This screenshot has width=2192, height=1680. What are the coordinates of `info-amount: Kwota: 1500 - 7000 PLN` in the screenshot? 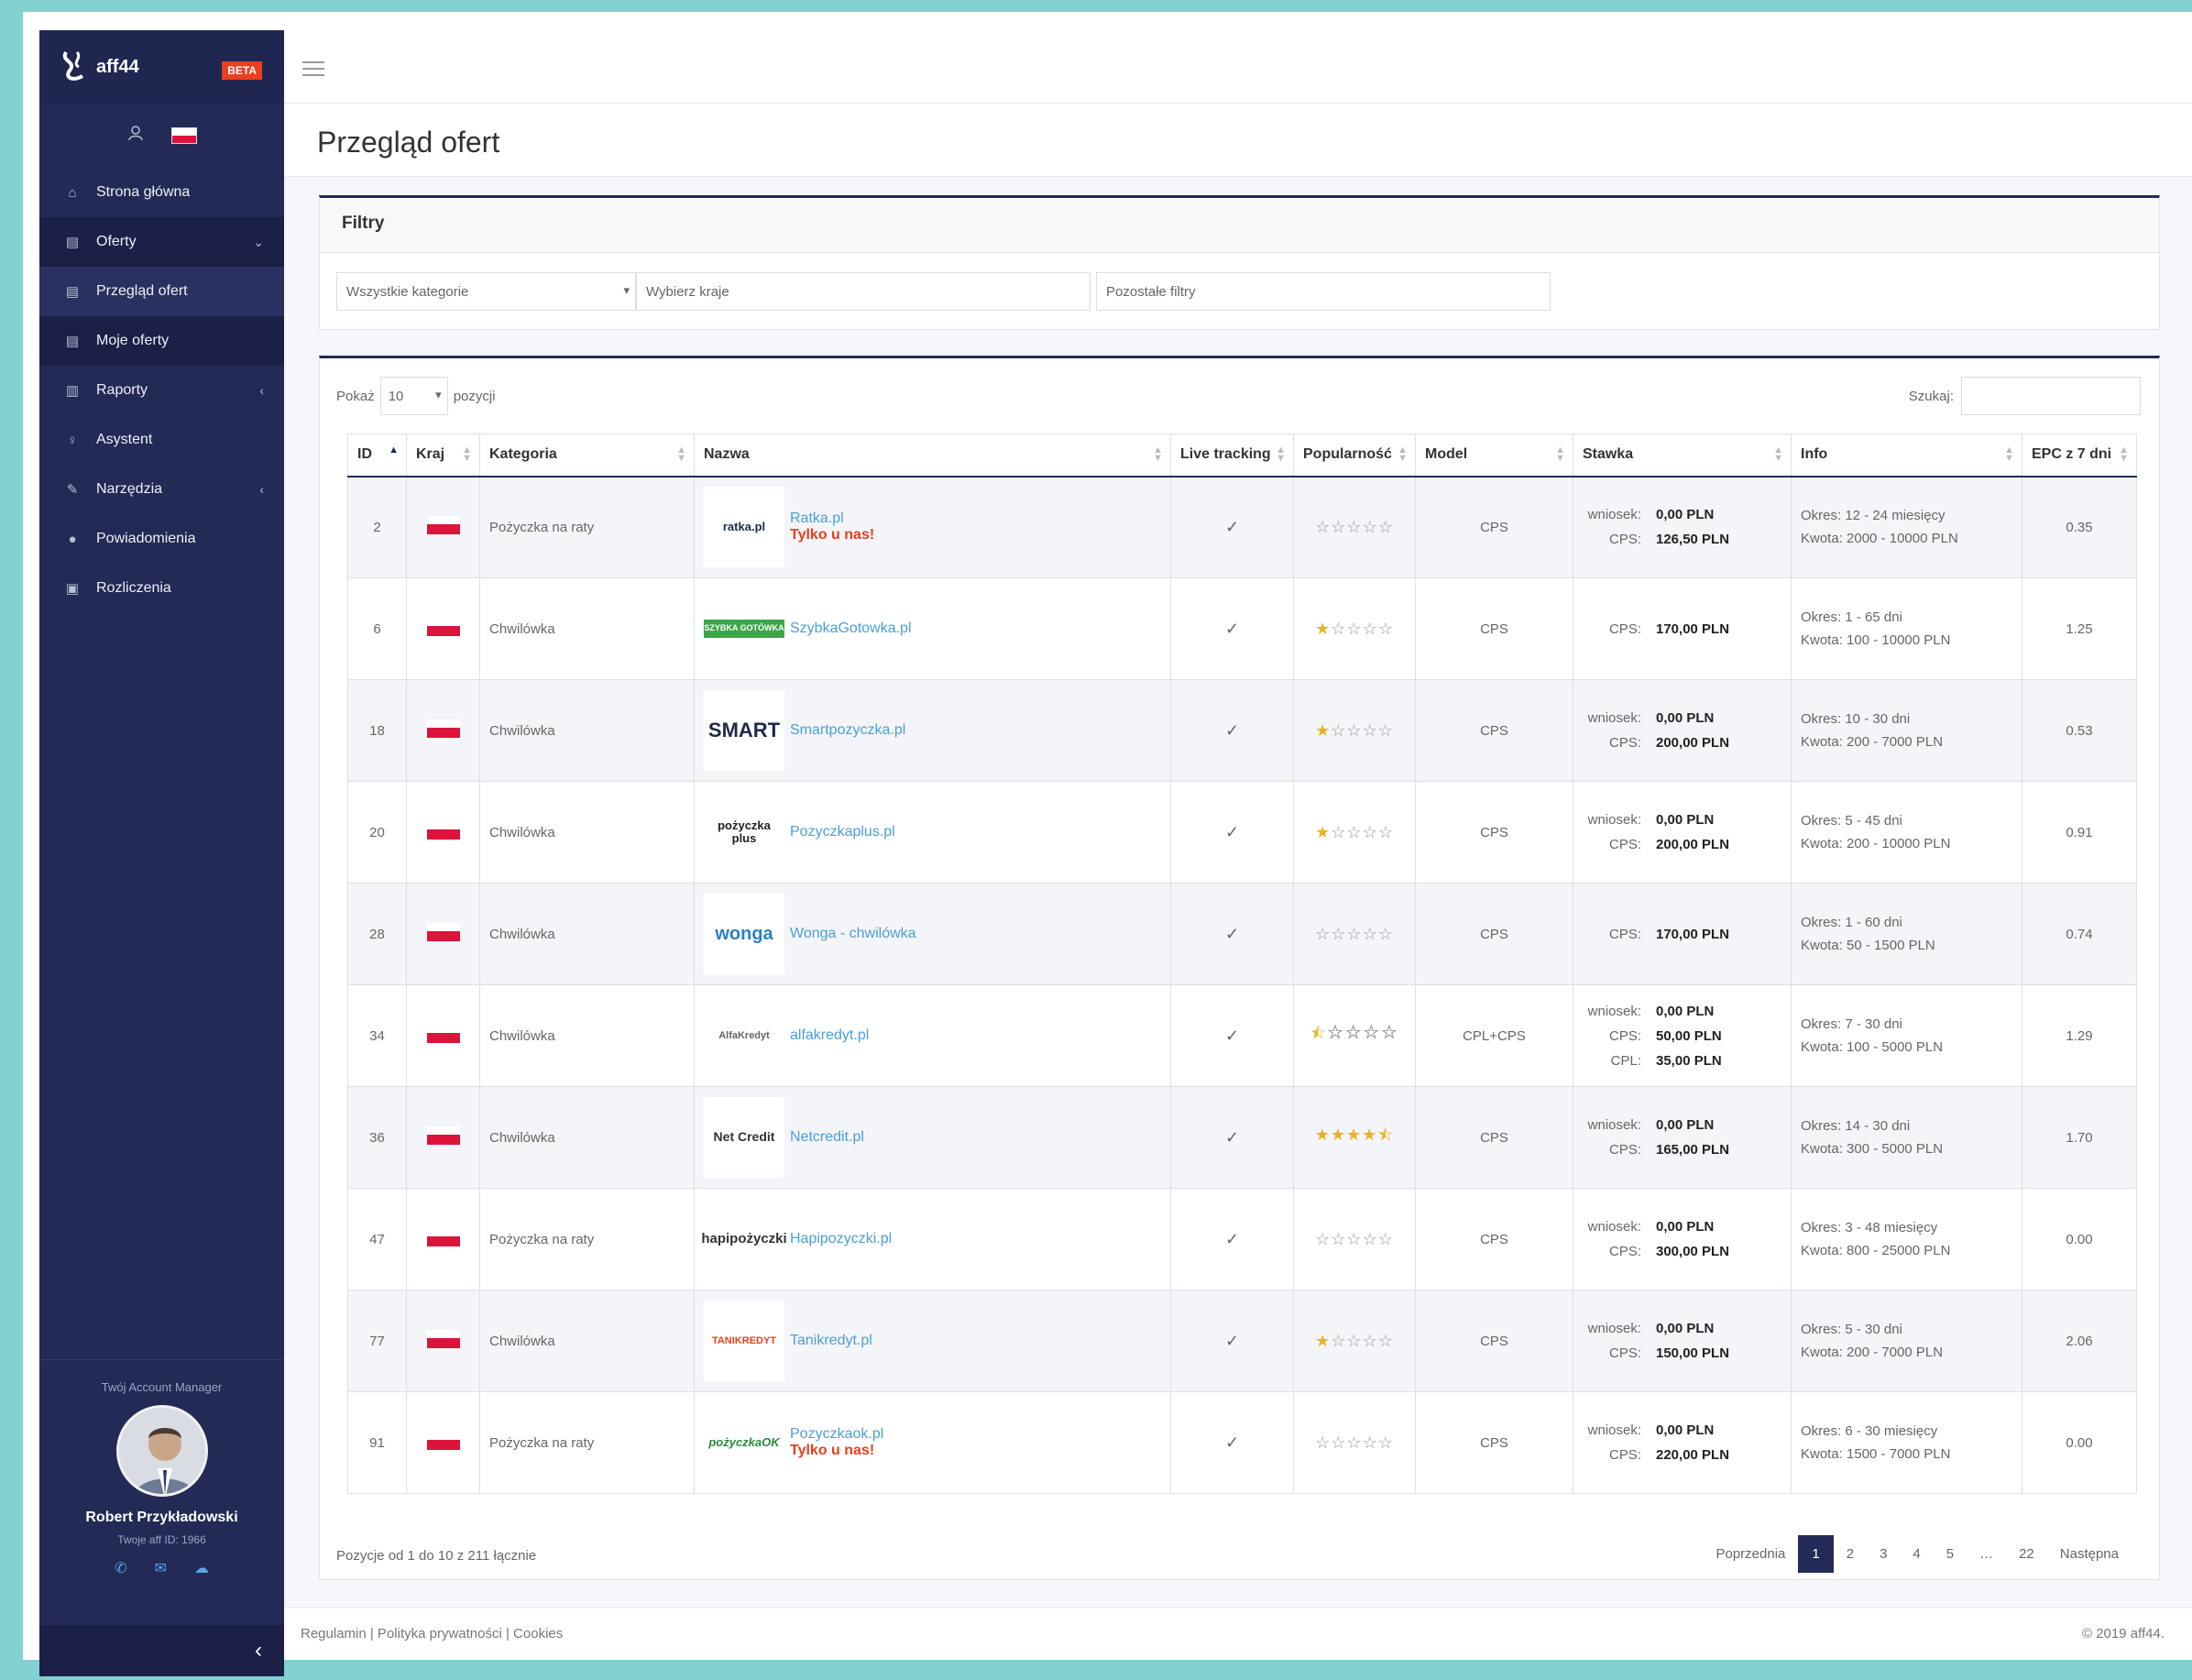 It's located at (1876, 1454).